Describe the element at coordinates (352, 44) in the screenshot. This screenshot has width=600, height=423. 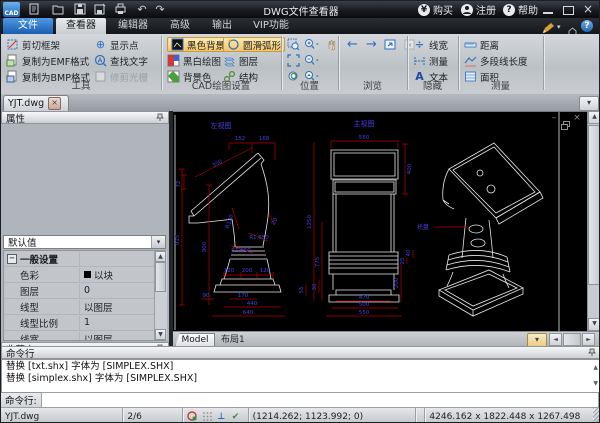
I see `previous-view-icon: ←` at that location.